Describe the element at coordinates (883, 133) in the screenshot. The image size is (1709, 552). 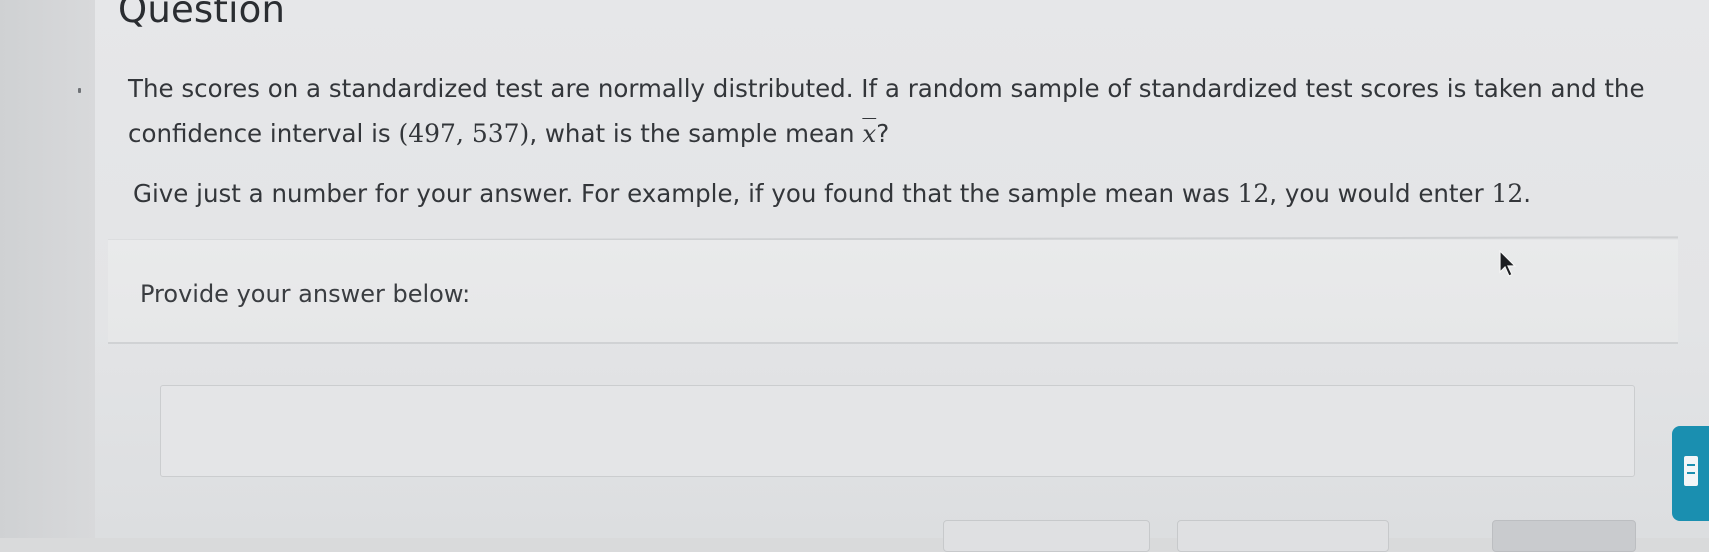
I see `question-text-part3: ?` at that location.